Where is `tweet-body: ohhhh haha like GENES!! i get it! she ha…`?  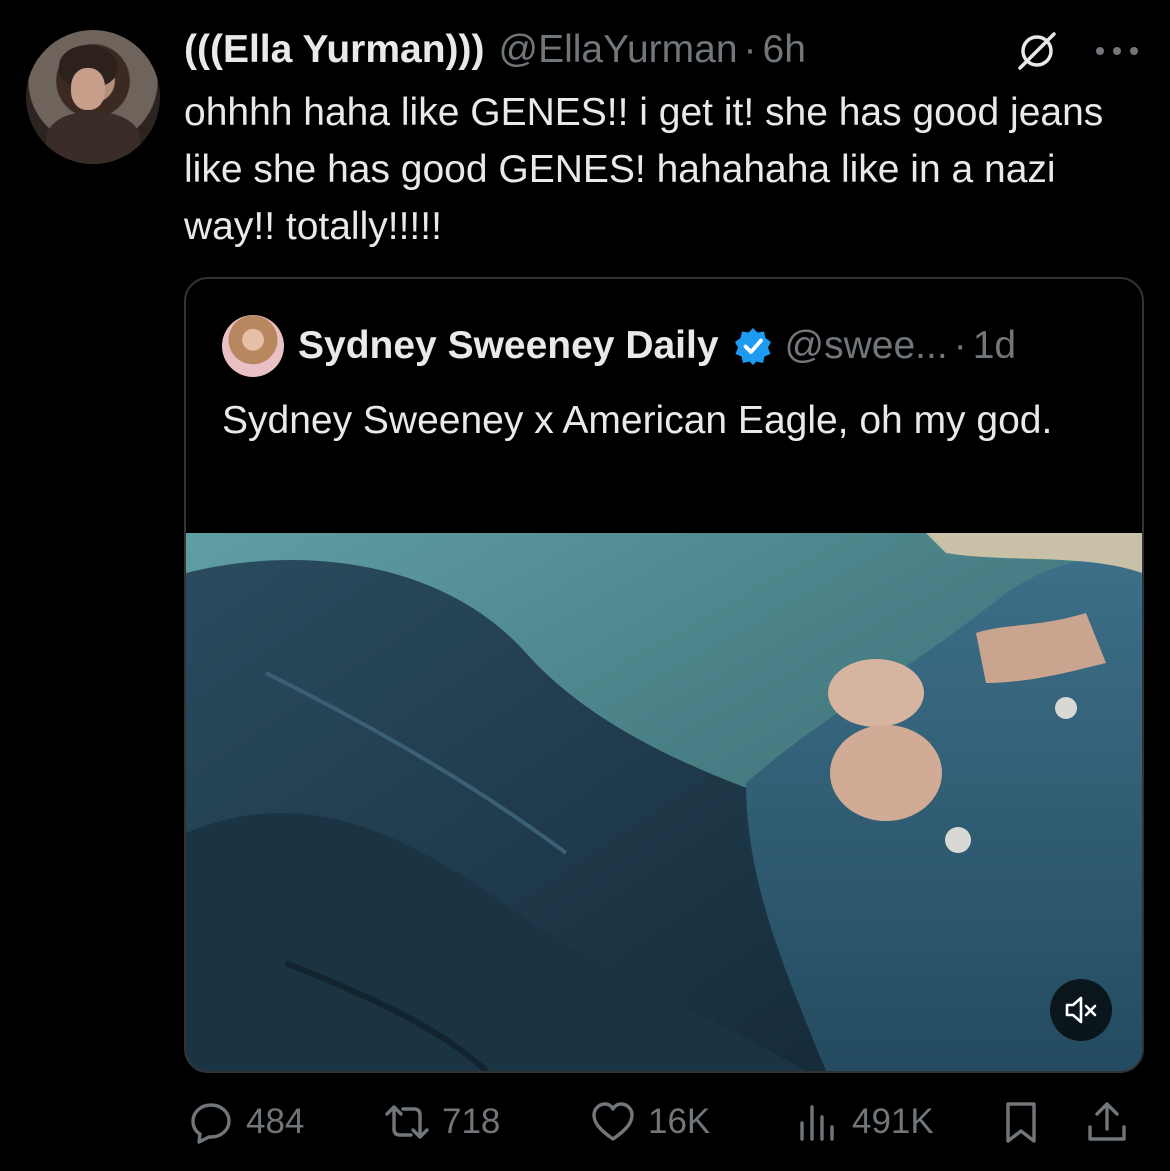 tweet-body: ohhhh haha like GENES!! i get it! she ha… is located at coordinates (644, 169).